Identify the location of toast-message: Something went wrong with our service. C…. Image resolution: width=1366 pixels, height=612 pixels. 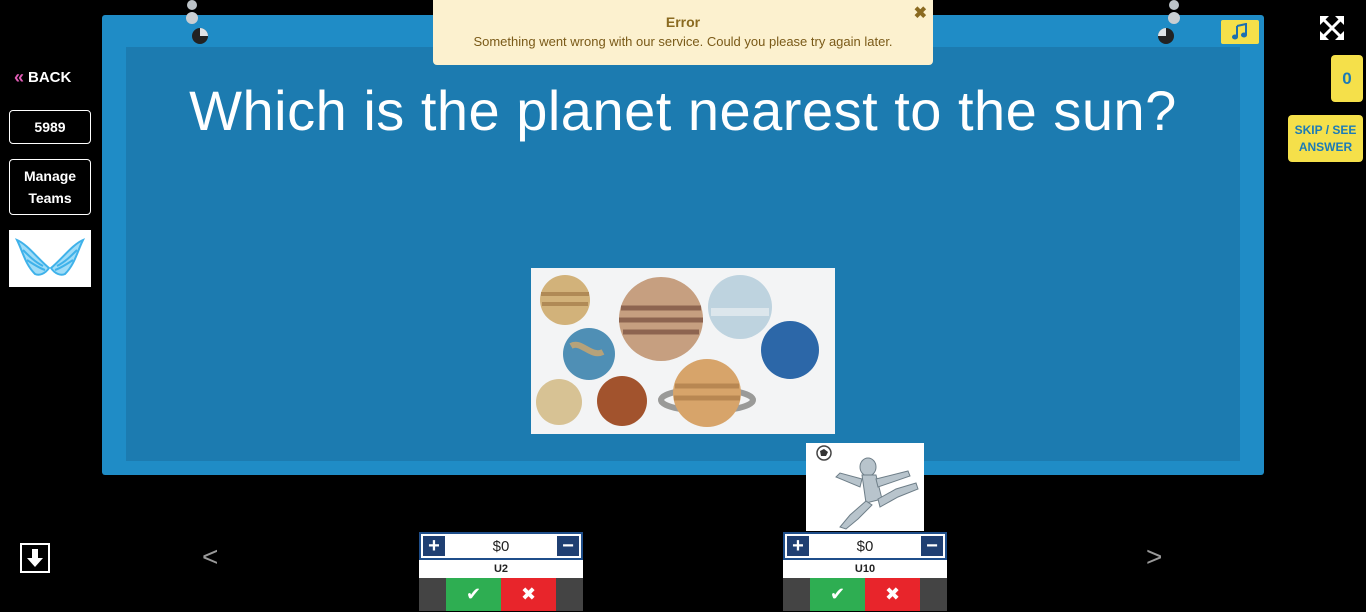
(683, 41).